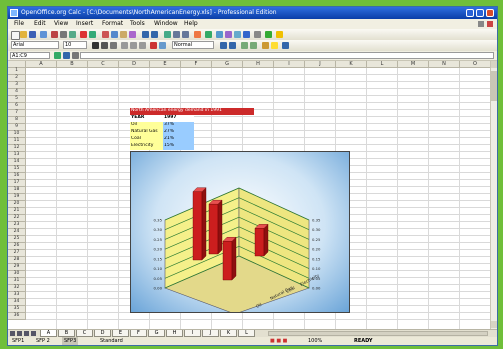 This screenshot has height=349, width=503. I want to click on borders-icon, so click(265, 45).